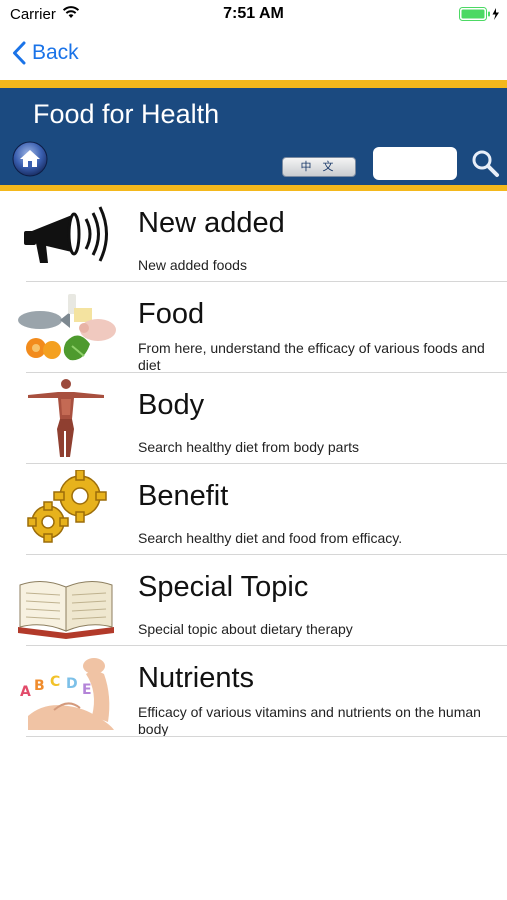  I want to click on battery-icon, so click(479, 14).